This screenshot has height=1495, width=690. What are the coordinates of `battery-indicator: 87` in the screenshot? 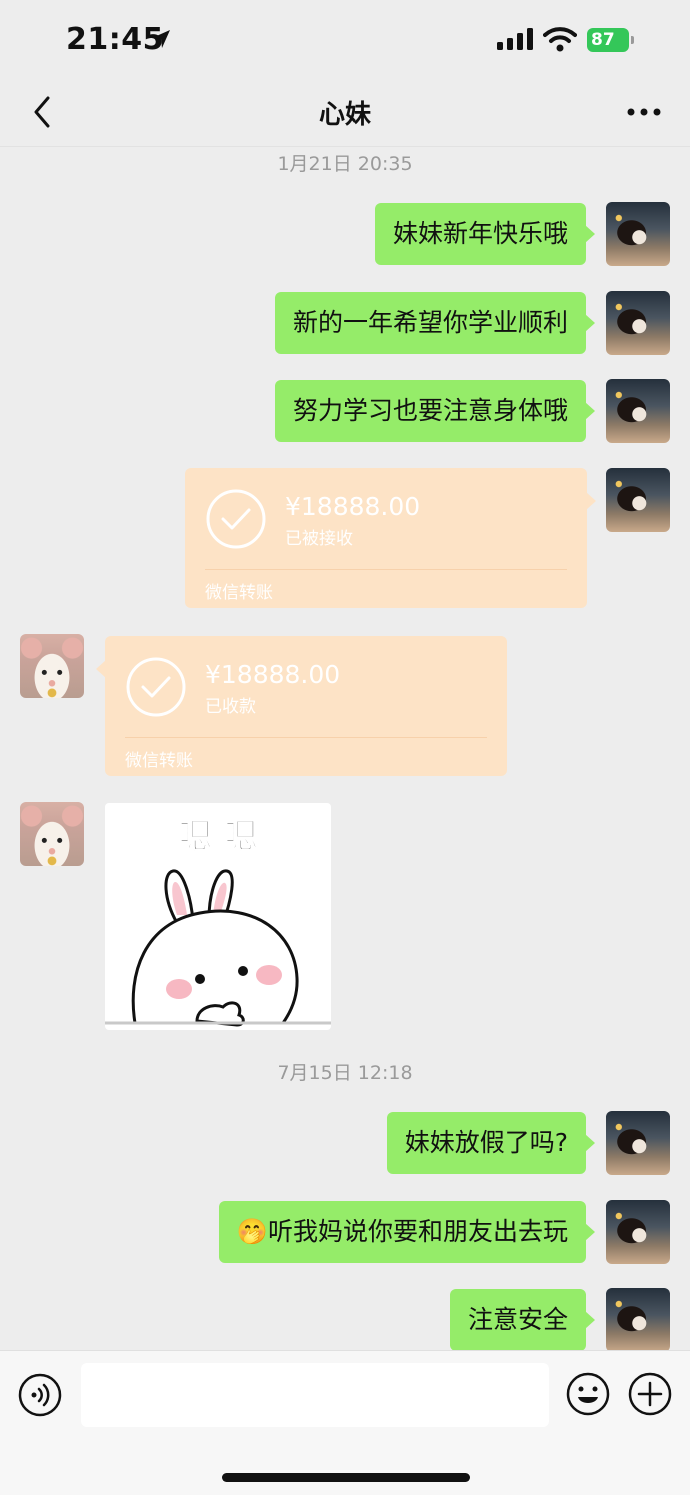 It's located at (610, 40).